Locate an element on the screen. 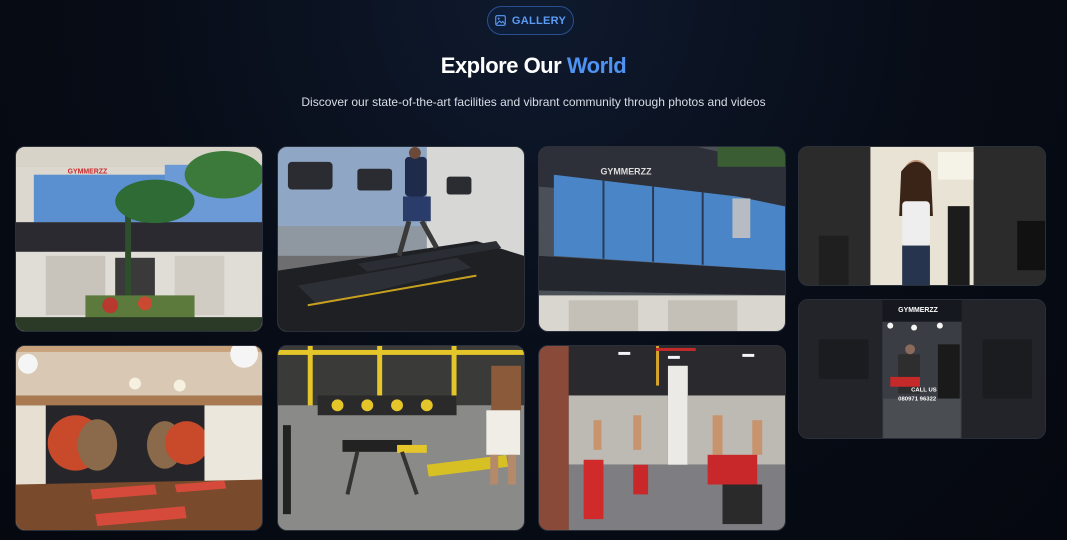 The height and width of the screenshot is (540, 1067). gallery-item-gym-facade: GYMMERZZ is located at coordinates (662, 239).